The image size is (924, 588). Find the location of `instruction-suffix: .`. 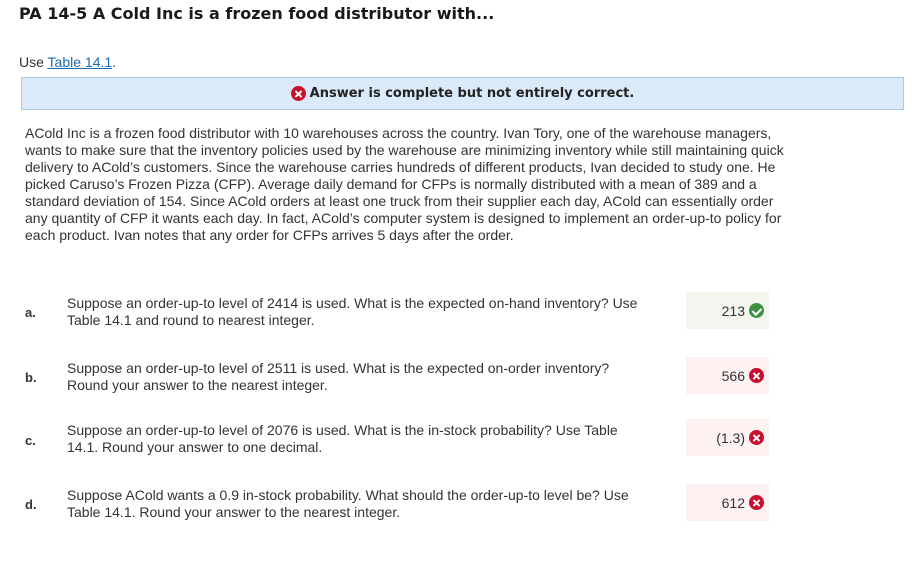

instruction-suffix: . is located at coordinates (114, 62).